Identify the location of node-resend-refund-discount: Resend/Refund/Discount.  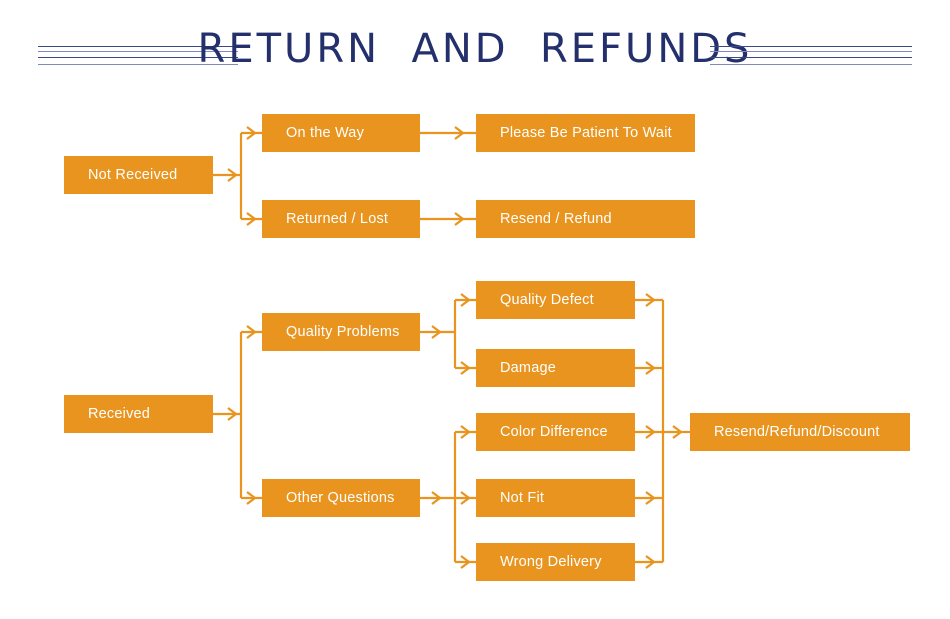
(800, 432).